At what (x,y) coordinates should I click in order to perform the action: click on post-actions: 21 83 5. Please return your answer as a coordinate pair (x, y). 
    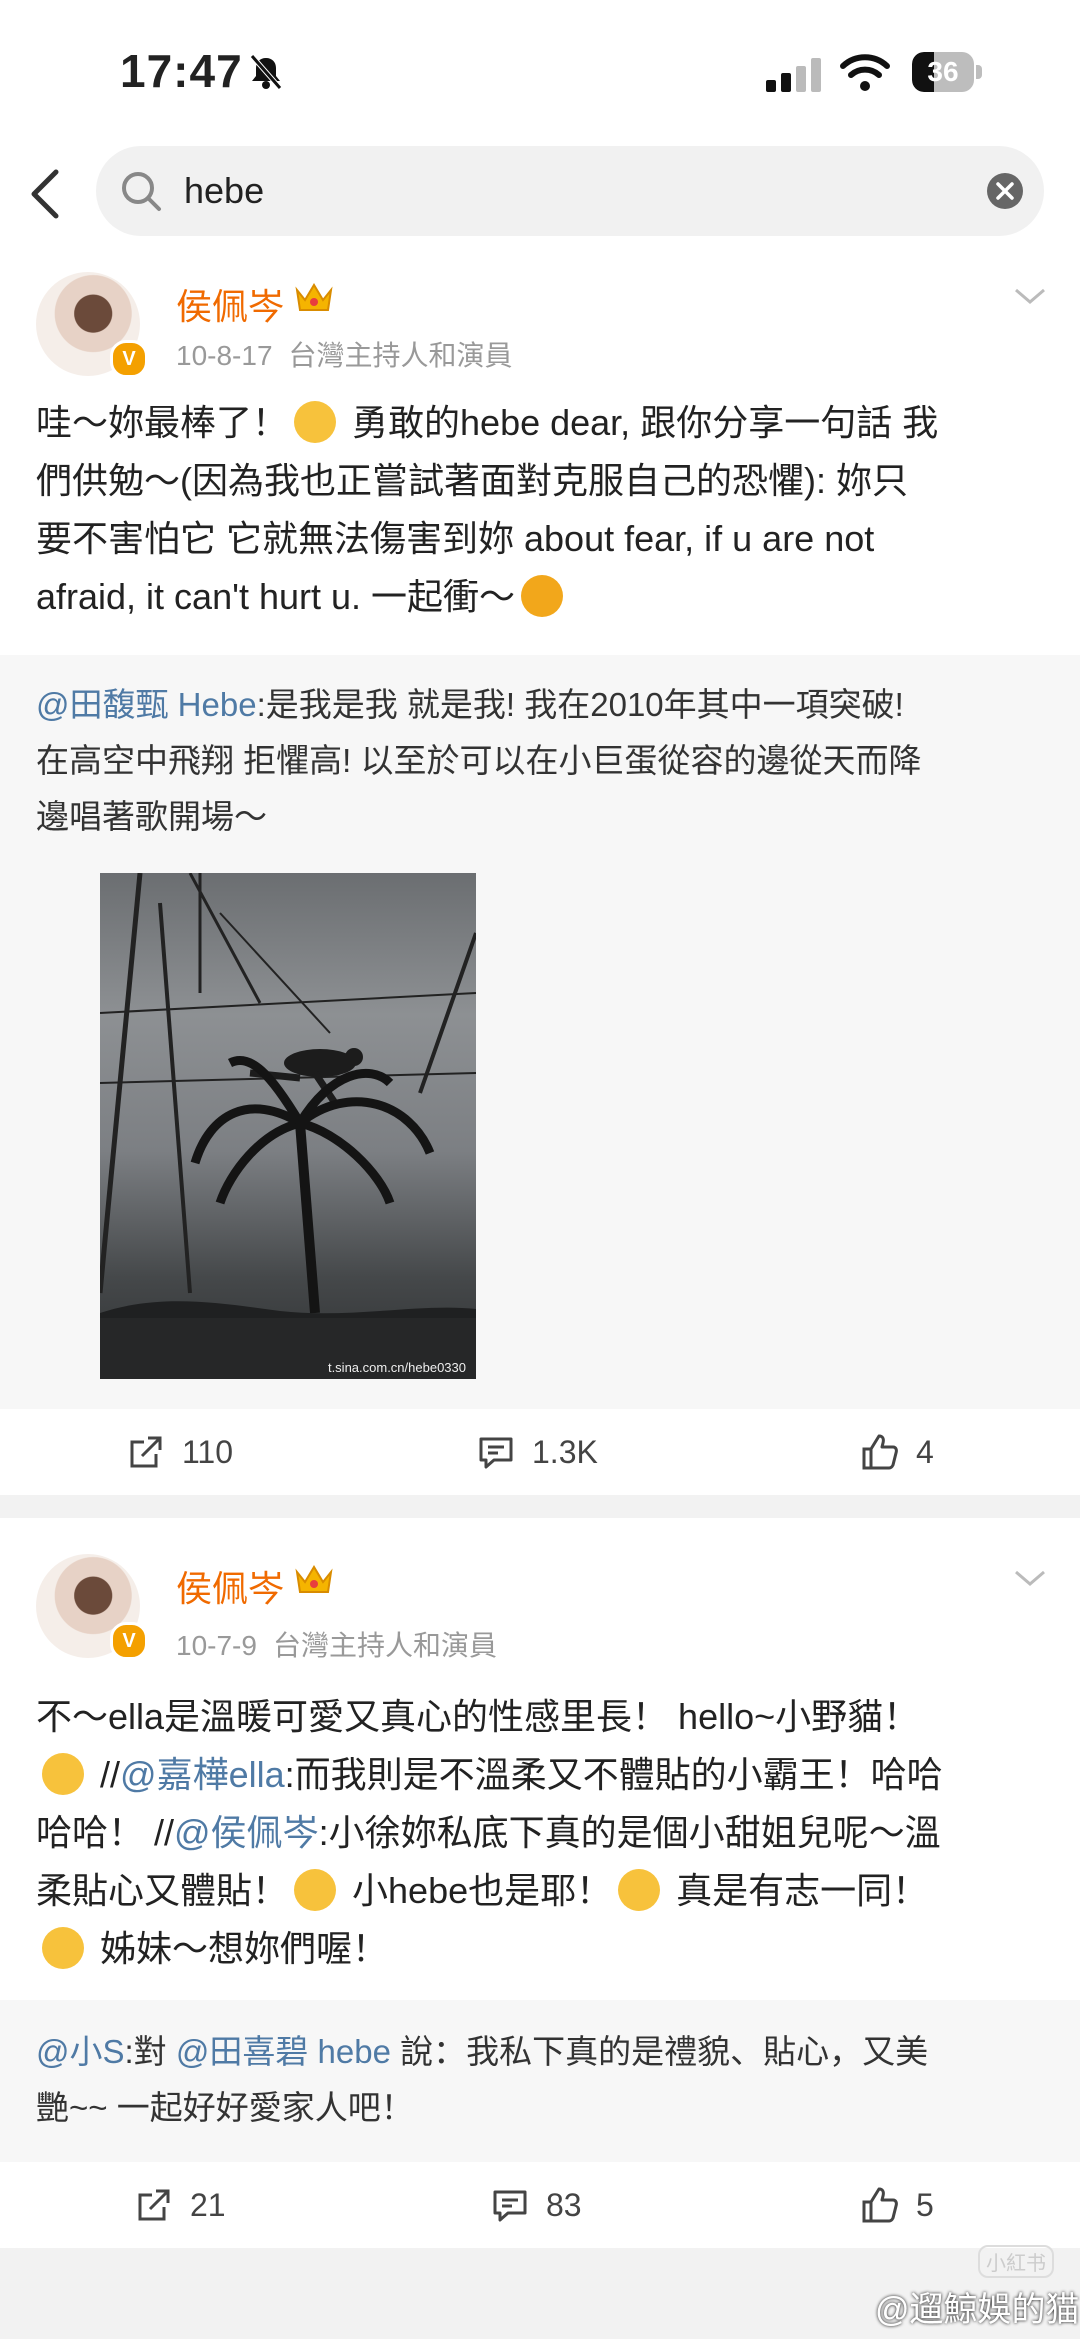
    Looking at the image, I should click on (540, 2205).